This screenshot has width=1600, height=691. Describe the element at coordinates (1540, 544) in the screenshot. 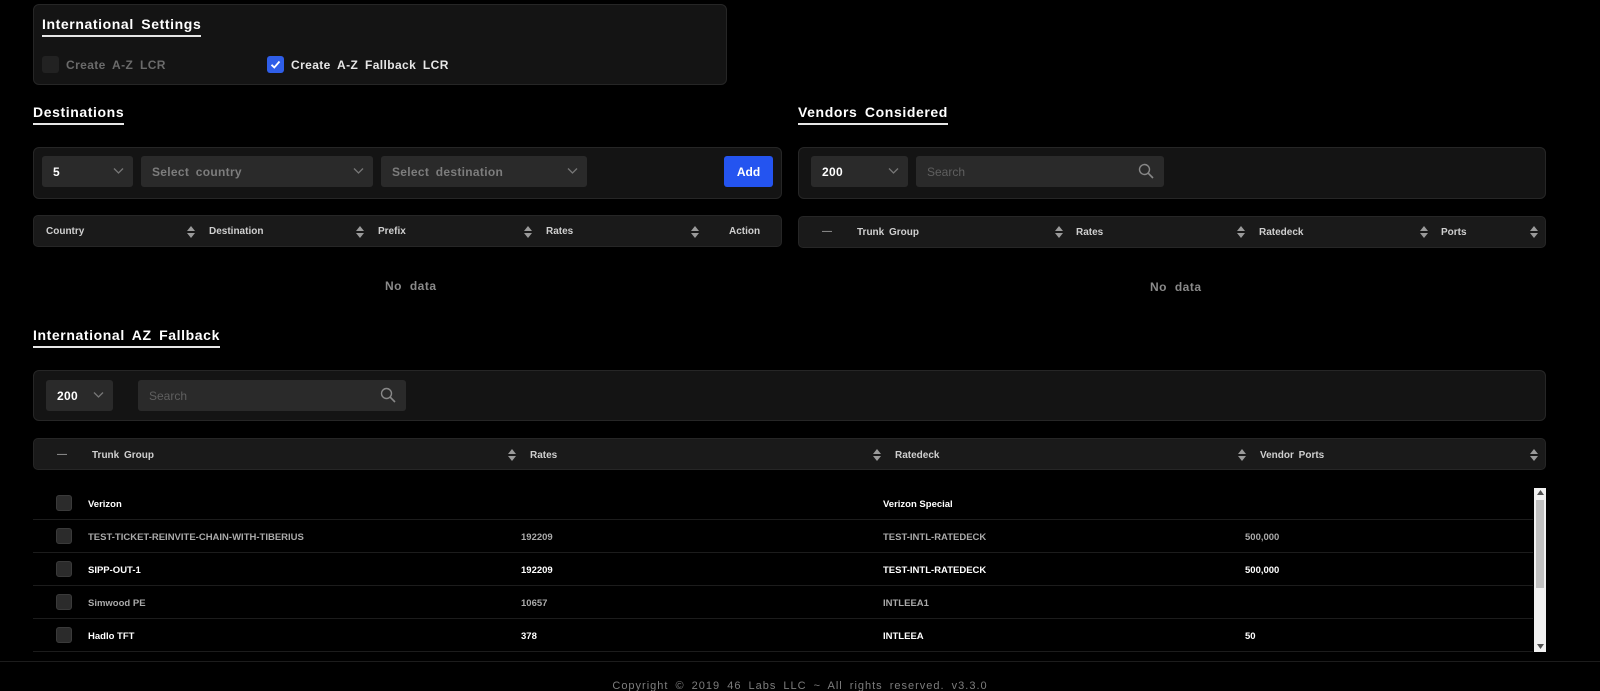

I see `scrollbar-thumb` at that location.